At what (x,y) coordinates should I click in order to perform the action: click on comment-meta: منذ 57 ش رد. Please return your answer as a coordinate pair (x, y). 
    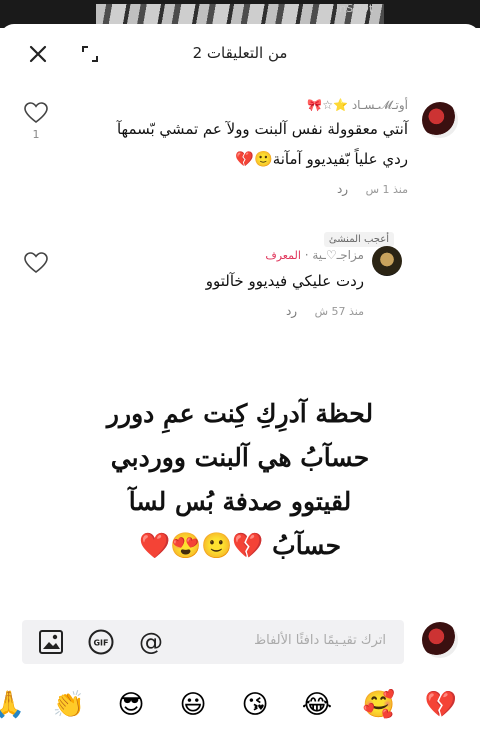
    Looking at the image, I should click on (325, 311).